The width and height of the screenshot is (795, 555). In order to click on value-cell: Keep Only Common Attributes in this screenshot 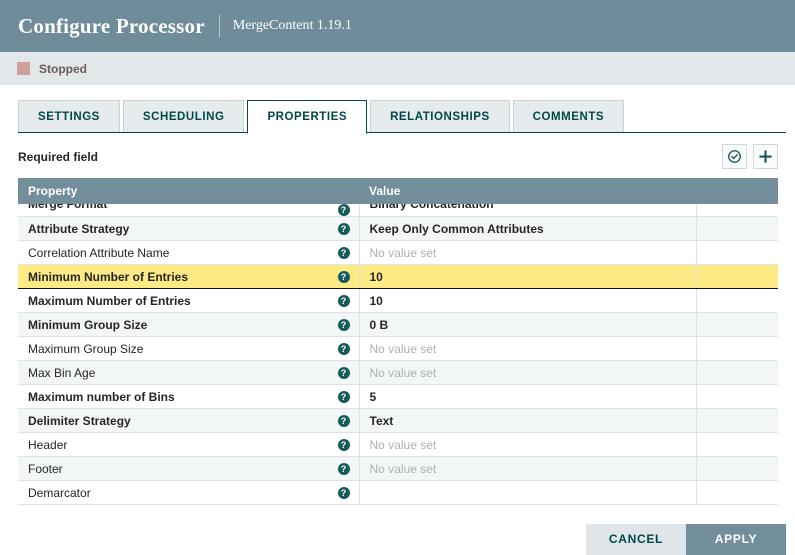, I will do `click(528, 228)`.